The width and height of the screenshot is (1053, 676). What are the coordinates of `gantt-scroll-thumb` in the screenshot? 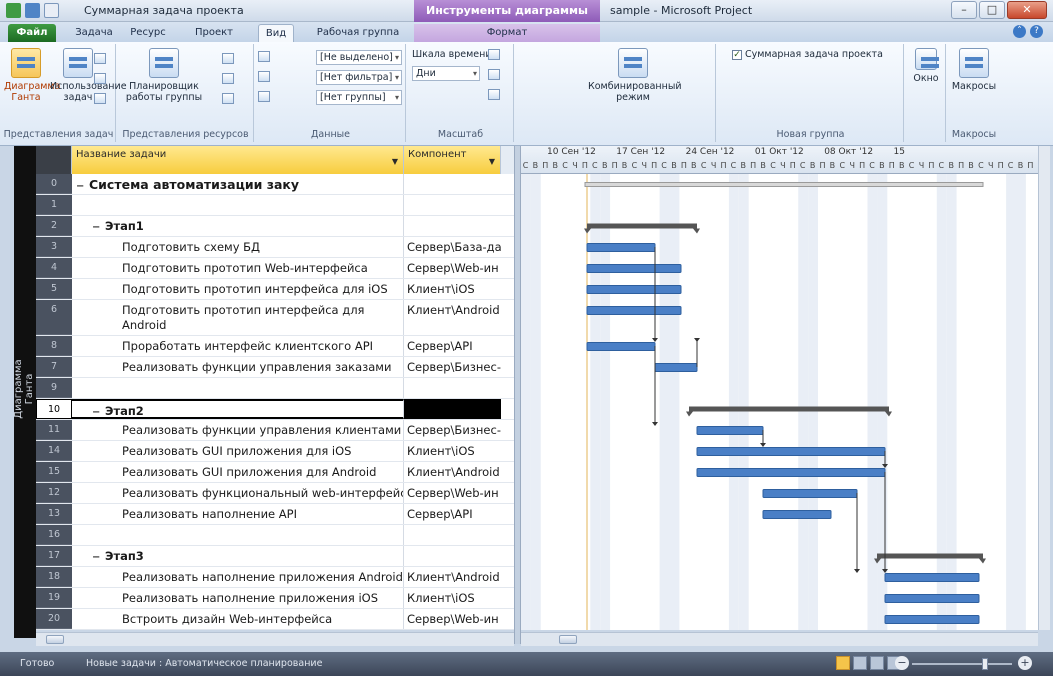 It's located at (568, 639).